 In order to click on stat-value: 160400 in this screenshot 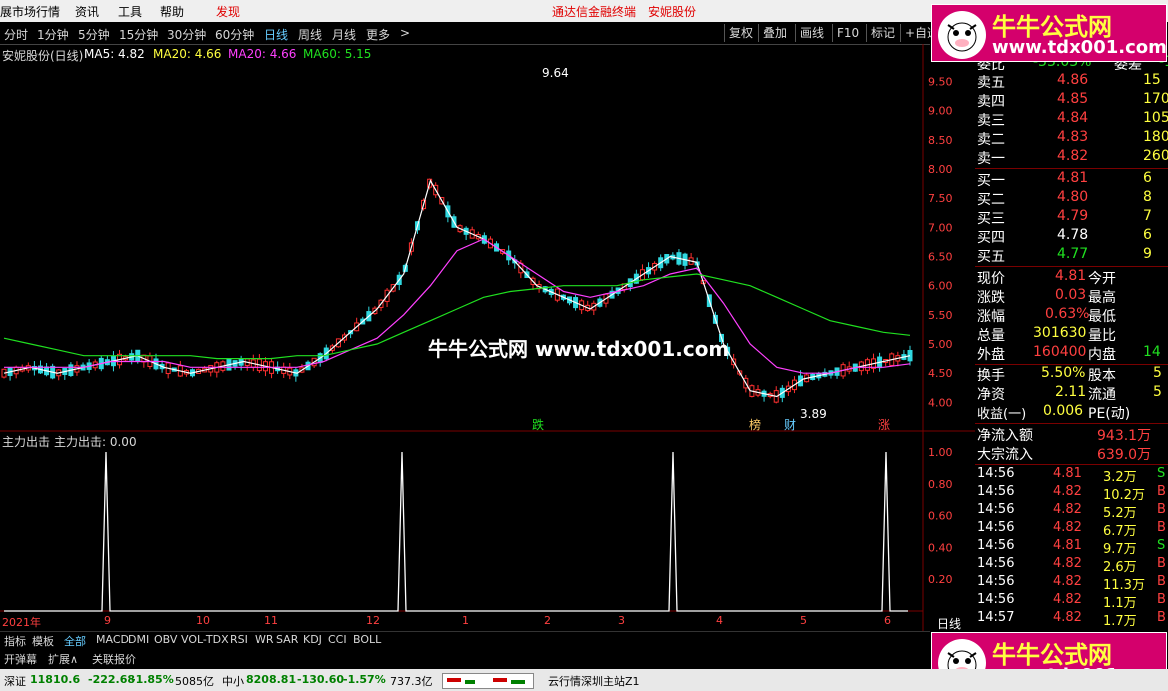, I will do `click(1060, 352)`.